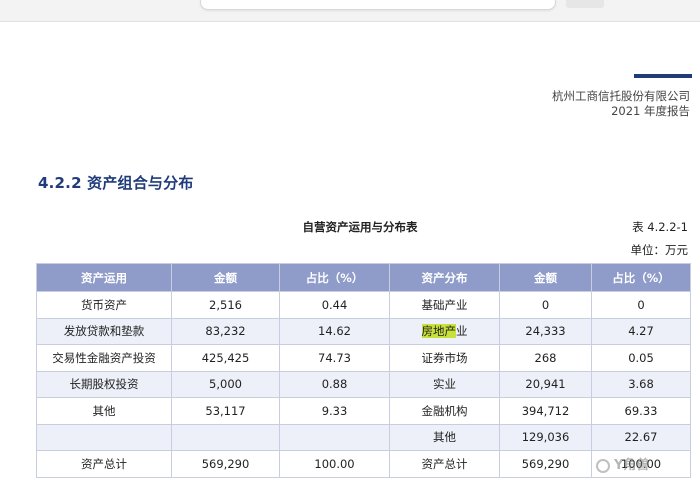 The image size is (700, 488). I want to click on cell-asset-distribution: 证券市场, so click(444, 358).